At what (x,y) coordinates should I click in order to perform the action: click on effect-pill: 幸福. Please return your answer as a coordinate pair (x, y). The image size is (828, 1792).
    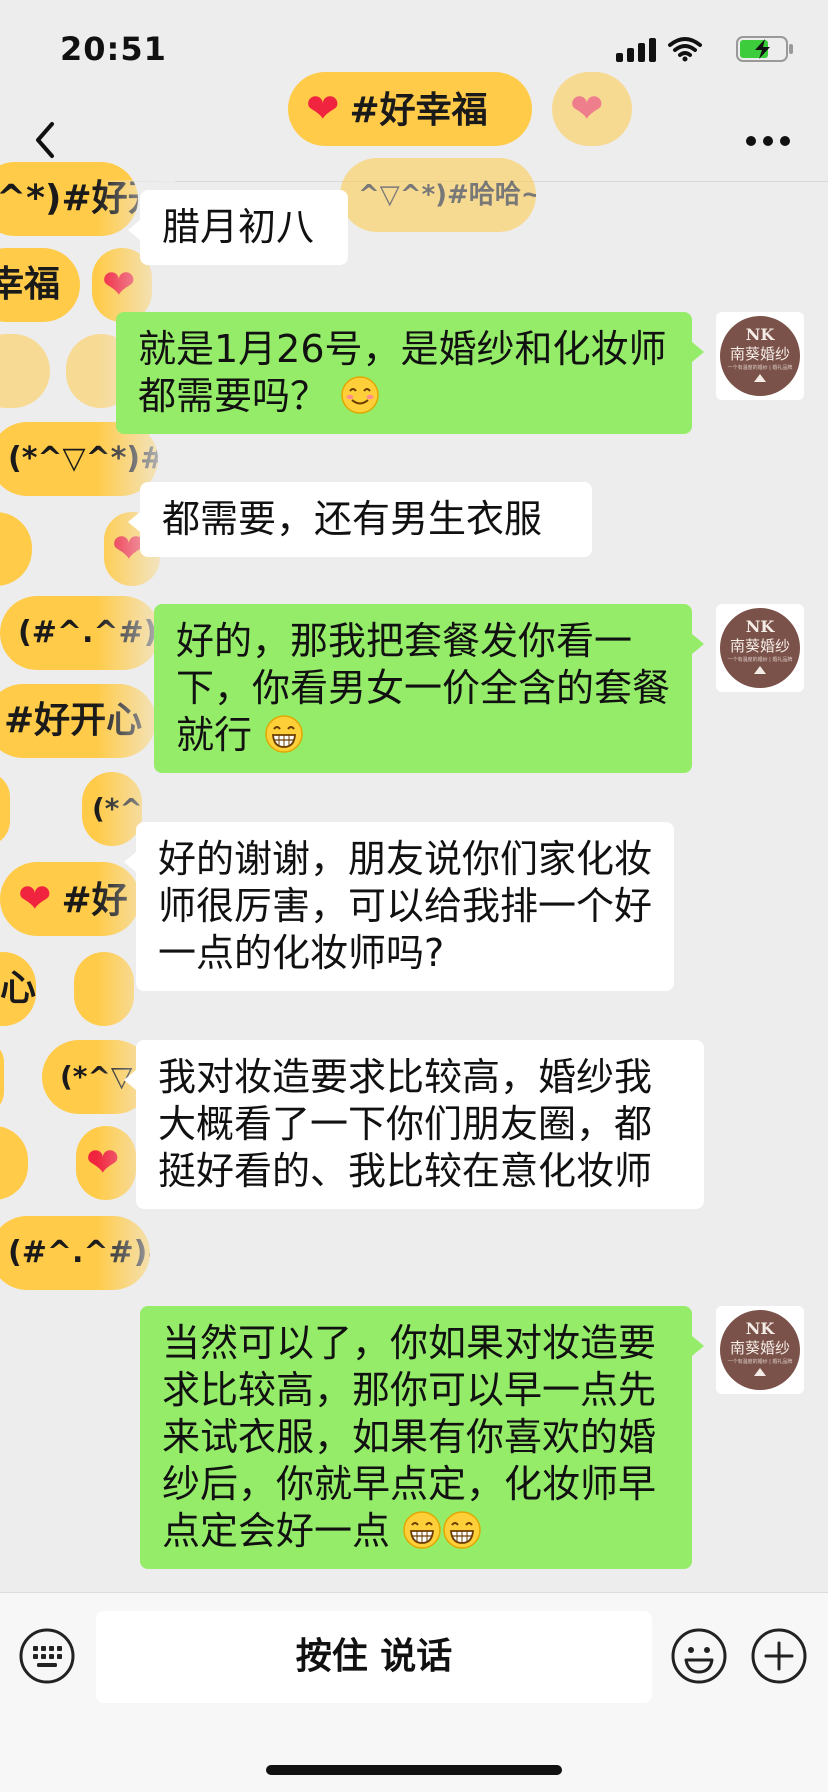
    Looking at the image, I should click on (40, 285).